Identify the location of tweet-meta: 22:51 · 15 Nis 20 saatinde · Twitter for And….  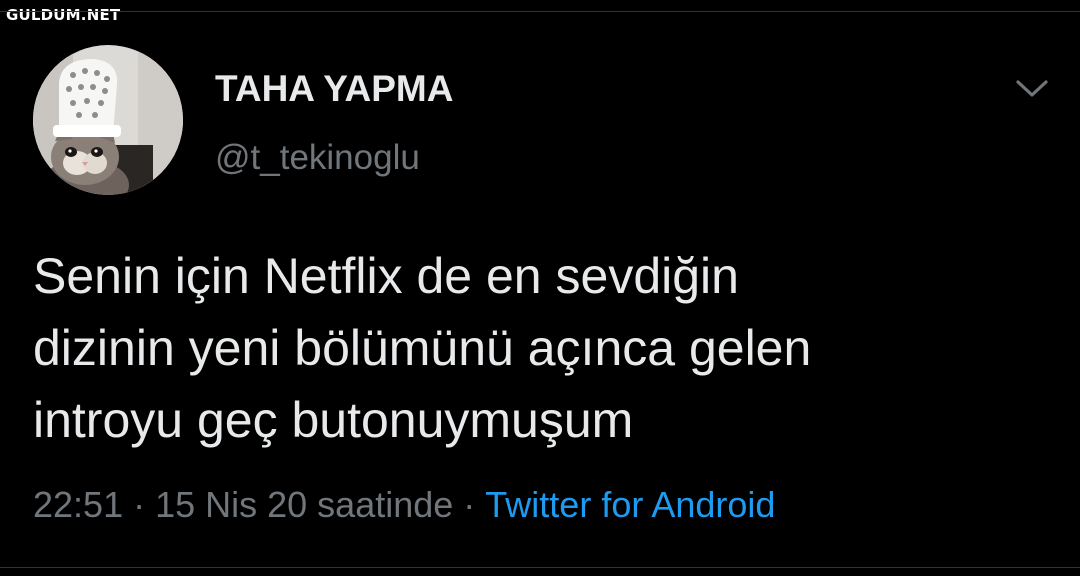
(404, 505).